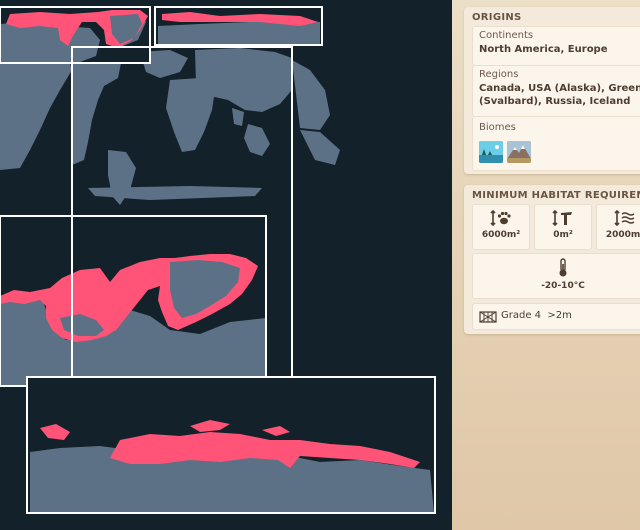 This screenshot has width=640, height=530. I want to click on continents-value: North America, Europe, so click(543, 49).